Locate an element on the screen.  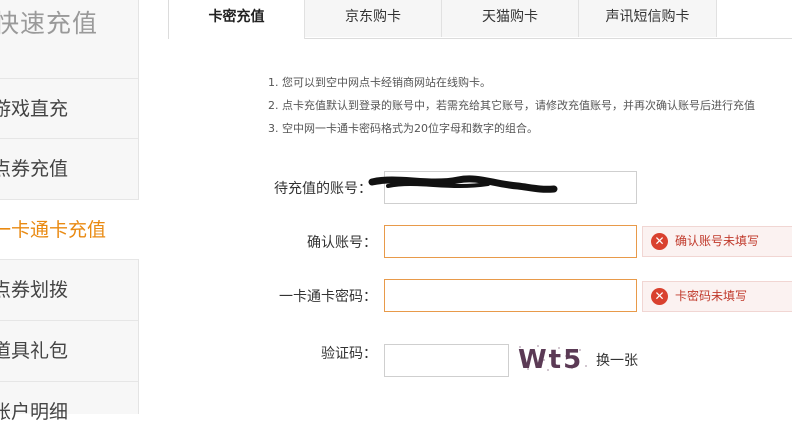
sidebar-item-label: 游戏直充 is located at coordinates (34, 109).